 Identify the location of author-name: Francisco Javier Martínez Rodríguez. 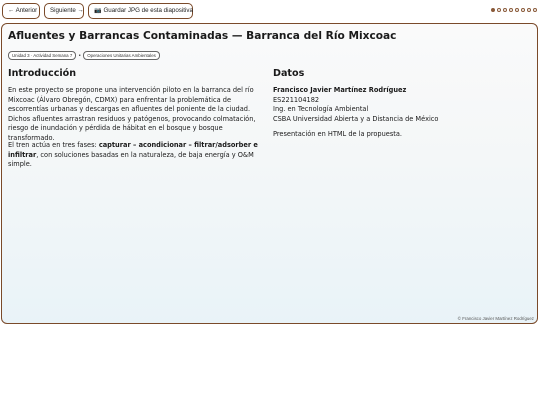
(340, 90).